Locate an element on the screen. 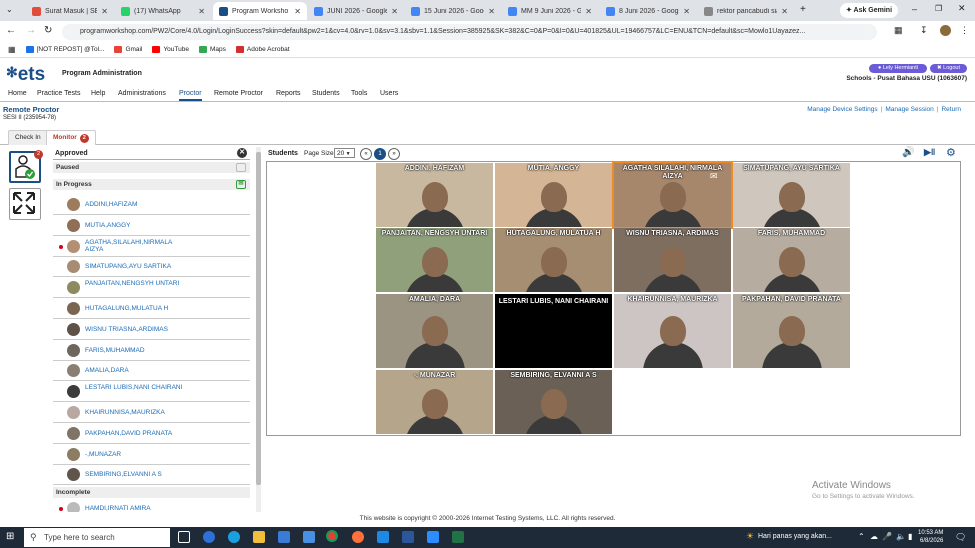 The image size is (975, 548). student-video-tile: AGATHA SILALAHI, NIRMALA AIZYA ✉ is located at coordinates (672, 195).